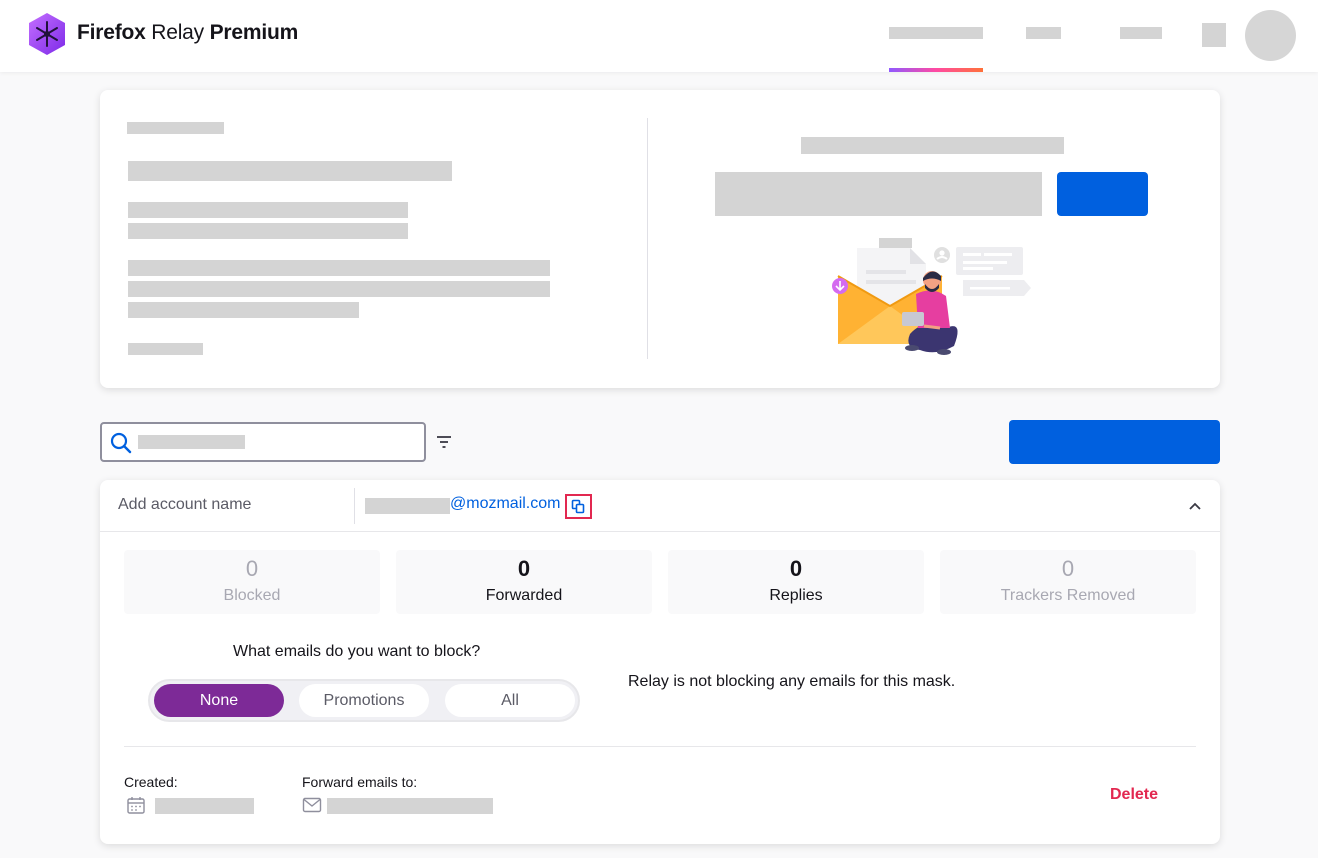 This screenshot has width=1318, height=858. Describe the element at coordinates (1068, 582) in the screenshot. I see `stat-trackers-removed: 0 Trackers Removed` at that location.